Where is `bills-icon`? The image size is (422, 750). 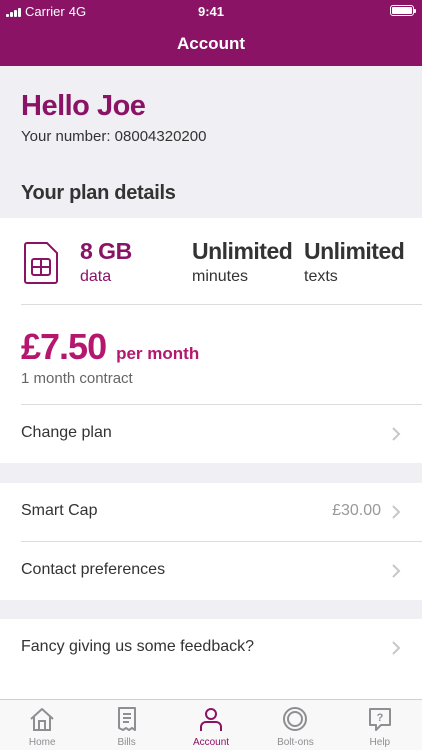
bills-icon is located at coordinates (126, 719).